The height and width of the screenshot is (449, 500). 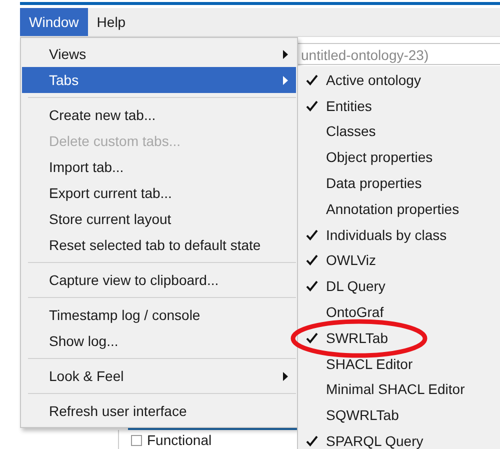 I want to click on menu-item: Classes, so click(x=399, y=131).